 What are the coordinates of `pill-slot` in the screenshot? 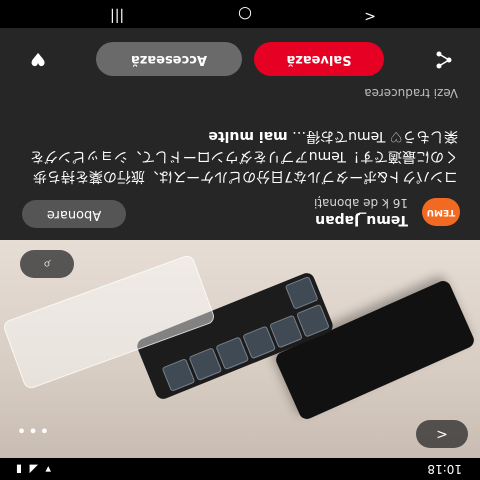 It's located at (313, 320).